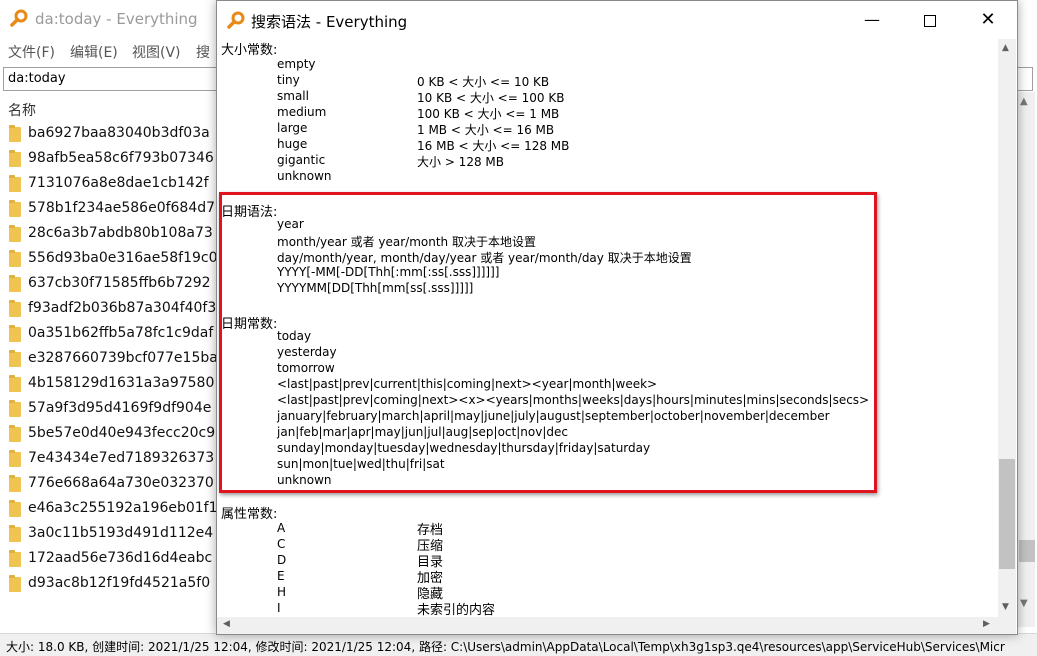  I want to click on dialog-title-bar: 搜索语法 - Everything — ✕, so click(617, 20).